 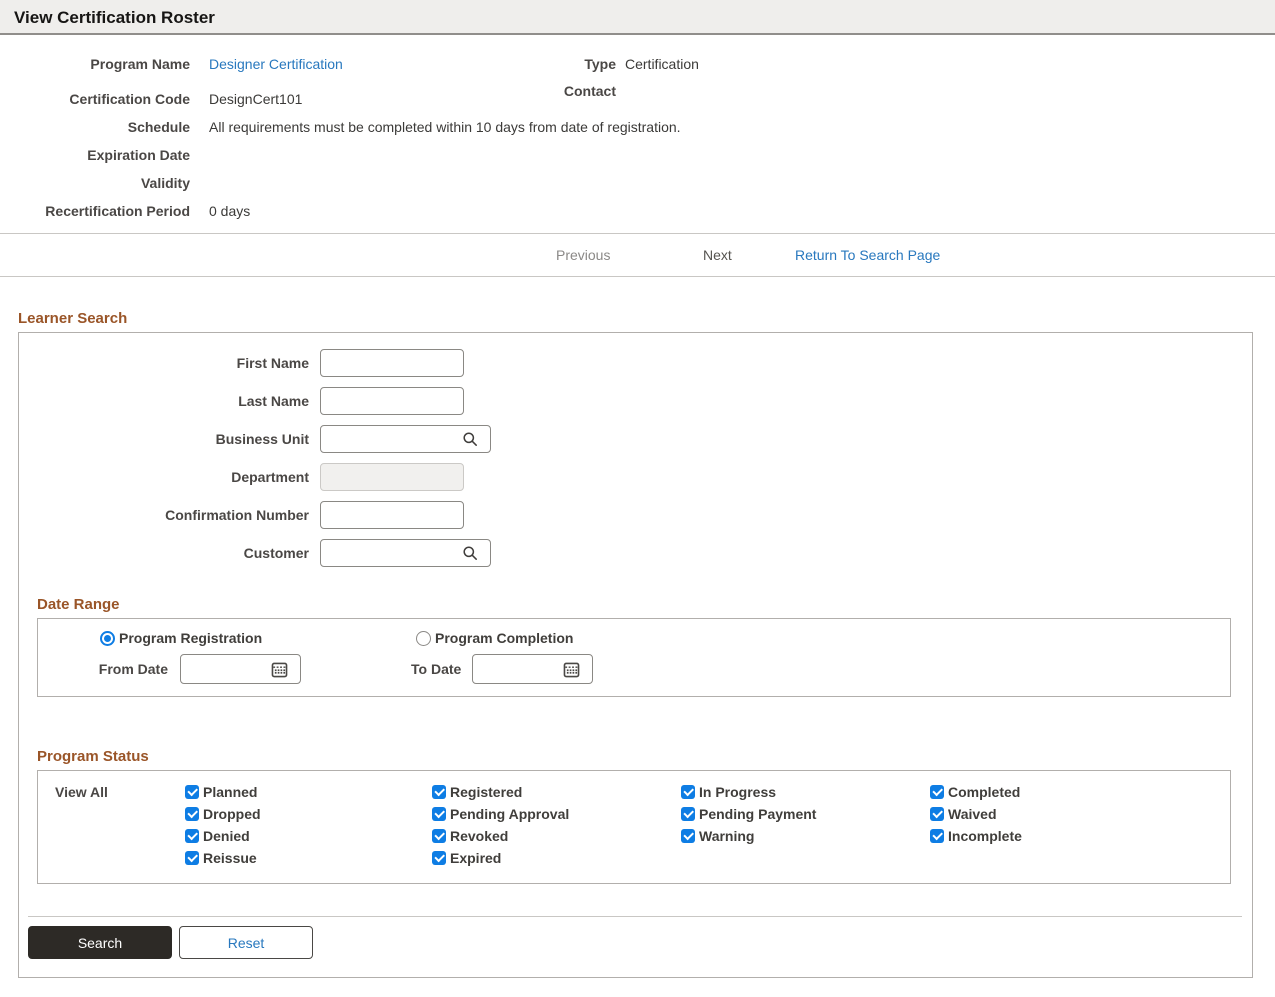 What do you see at coordinates (635, 401) in the screenshot?
I see `last-name-row: Last Name` at bounding box center [635, 401].